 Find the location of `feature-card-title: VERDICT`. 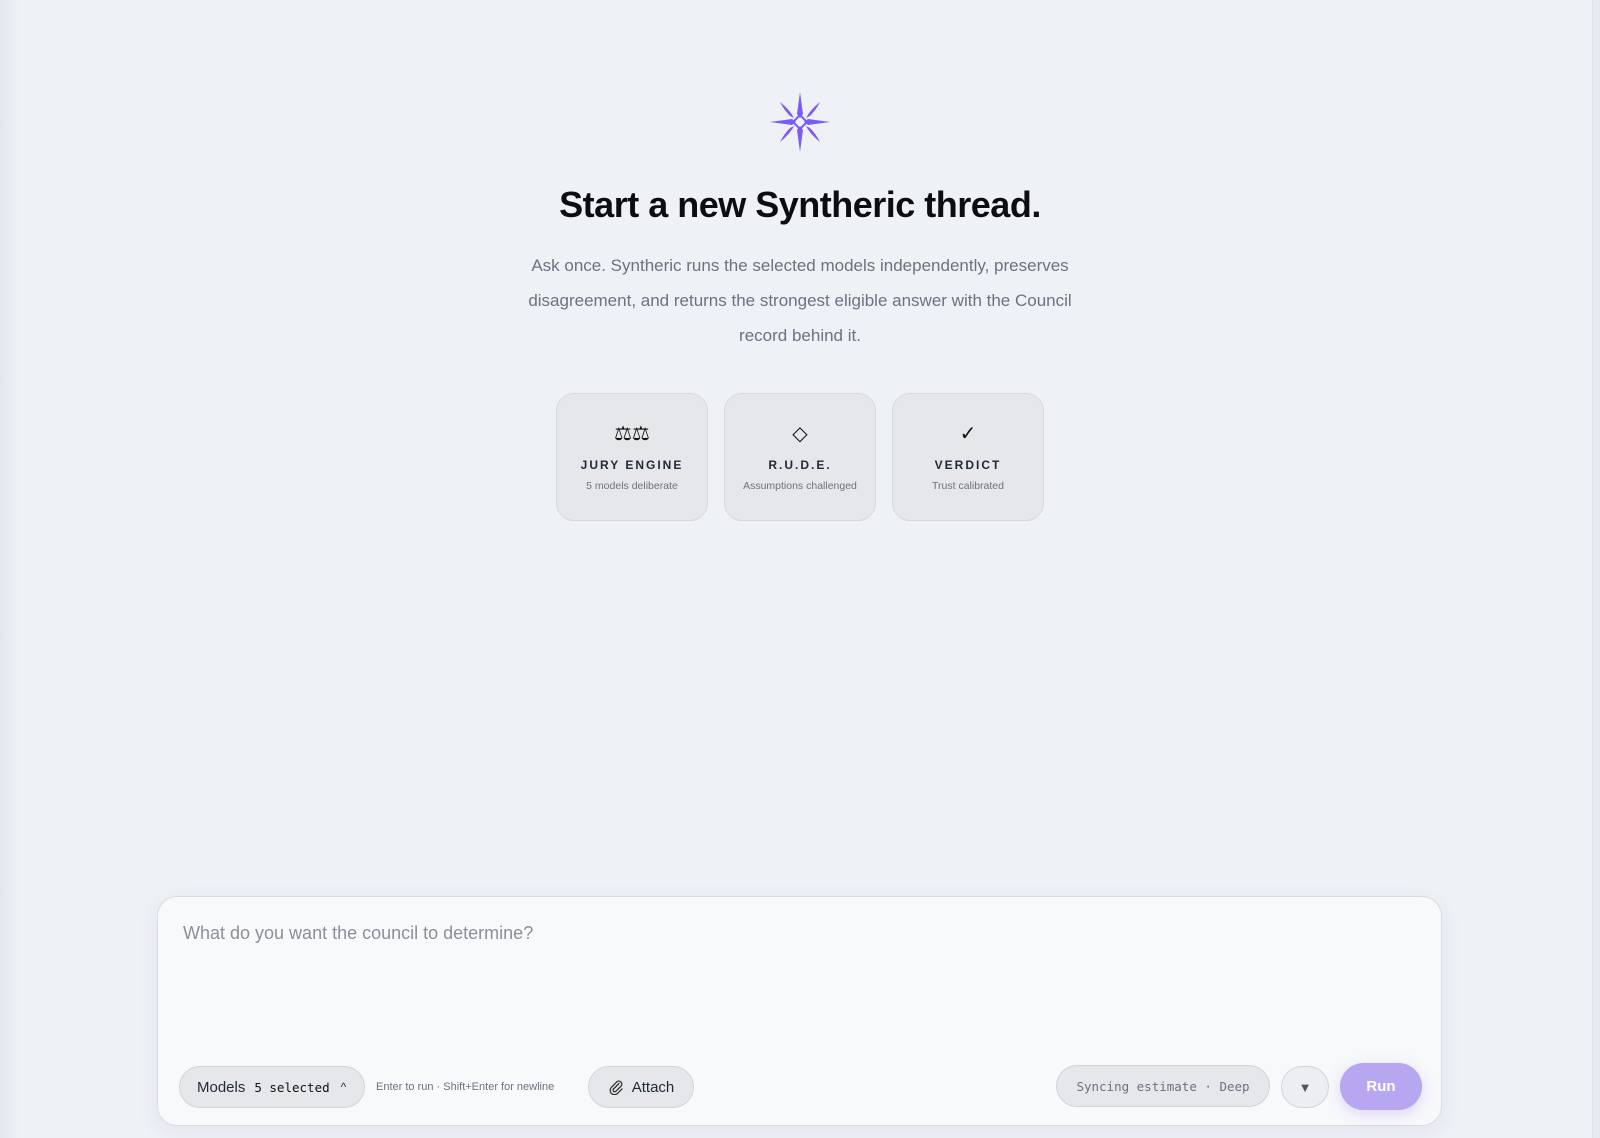

feature-card-title: VERDICT is located at coordinates (968, 465).